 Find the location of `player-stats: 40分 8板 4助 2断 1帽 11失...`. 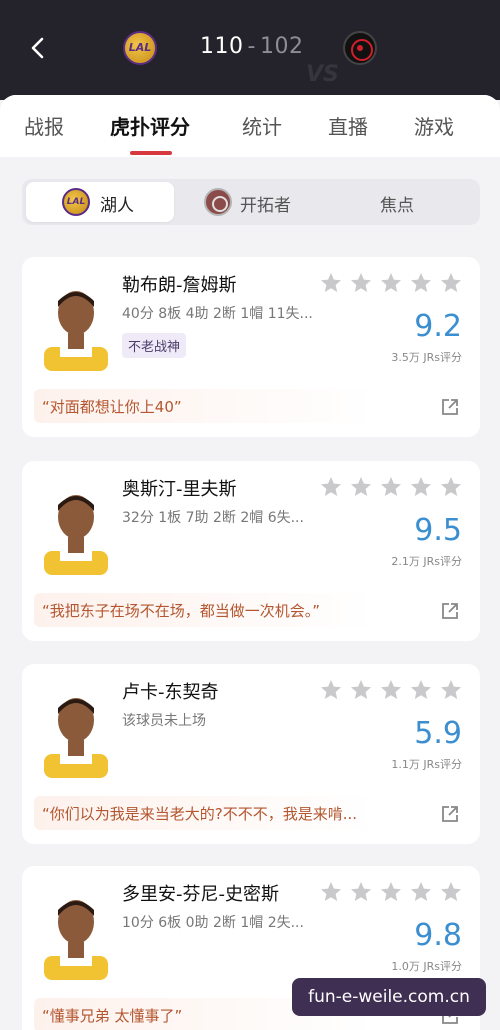

player-stats: 40分 8板 4助 2断 1帽 11失... is located at coordinates (217, 314).